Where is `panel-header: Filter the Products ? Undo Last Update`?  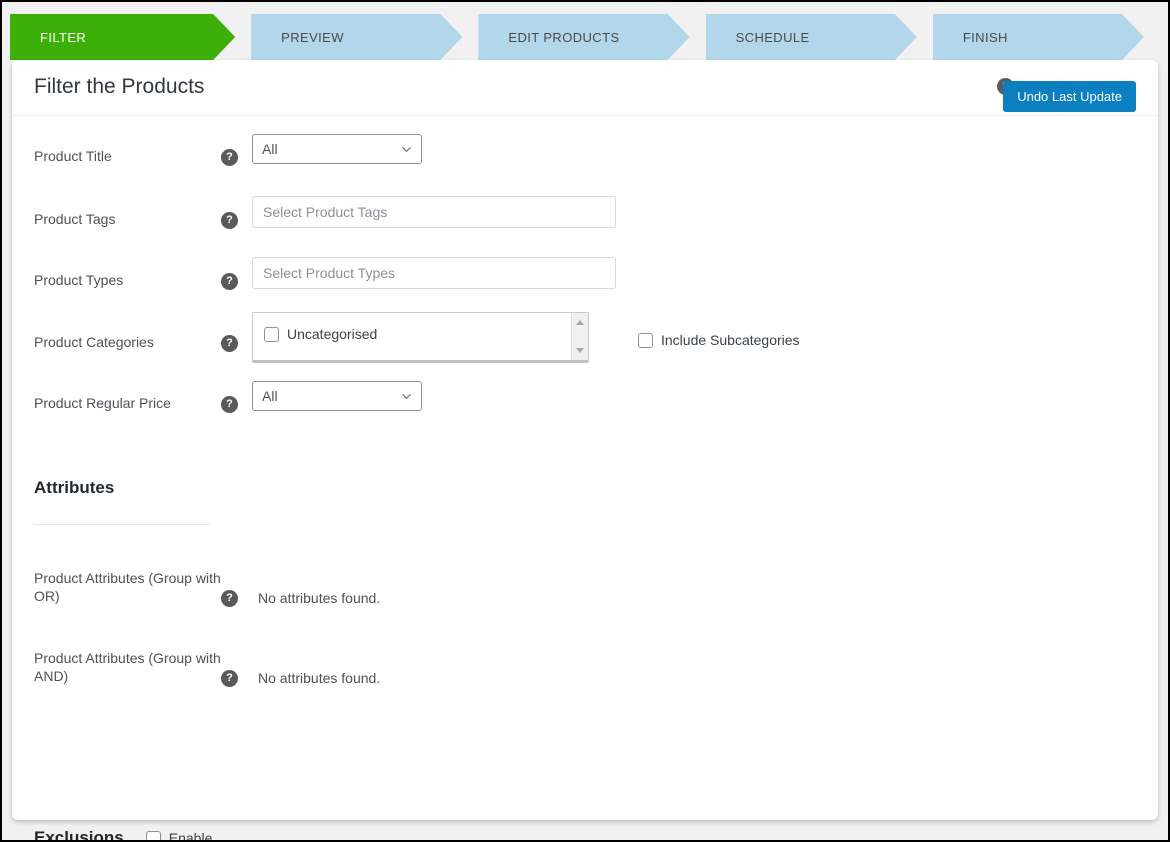 panel-header: Filter the Products ? Undo Last Update is located at coordinates (585, 88).